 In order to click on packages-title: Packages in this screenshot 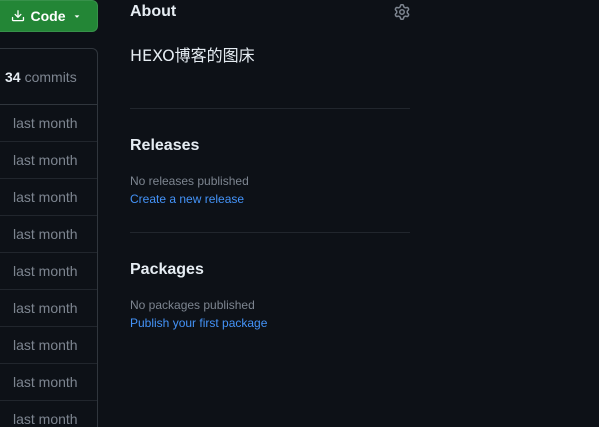, I will do `click(270, 270)`.